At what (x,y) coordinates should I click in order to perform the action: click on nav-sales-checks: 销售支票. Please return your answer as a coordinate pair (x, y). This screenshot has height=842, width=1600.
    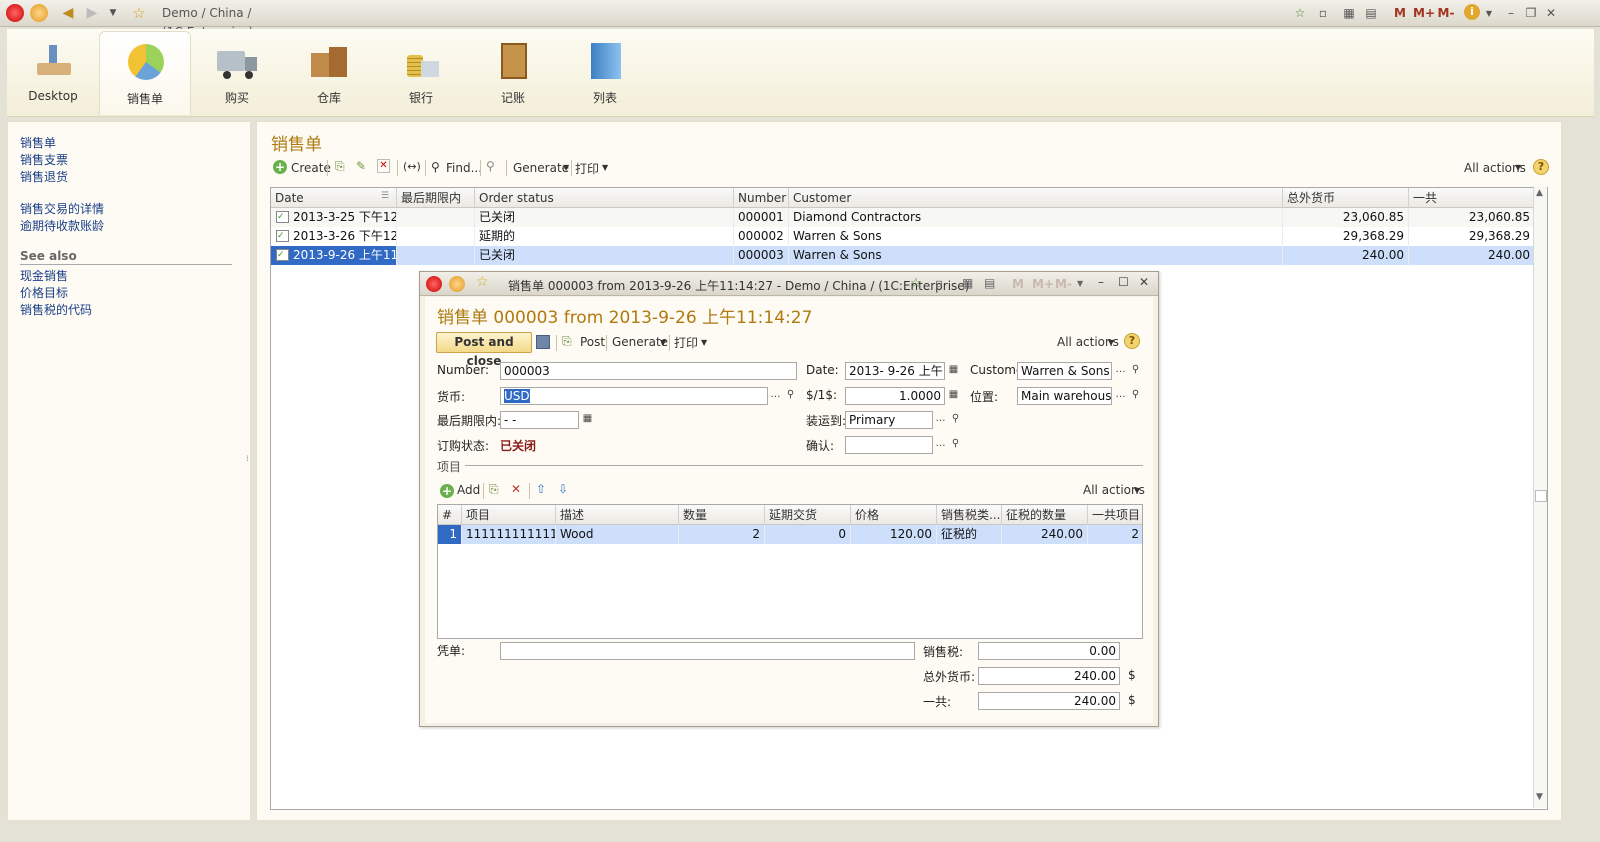
    Looking at the image, I should click on (44, 159).